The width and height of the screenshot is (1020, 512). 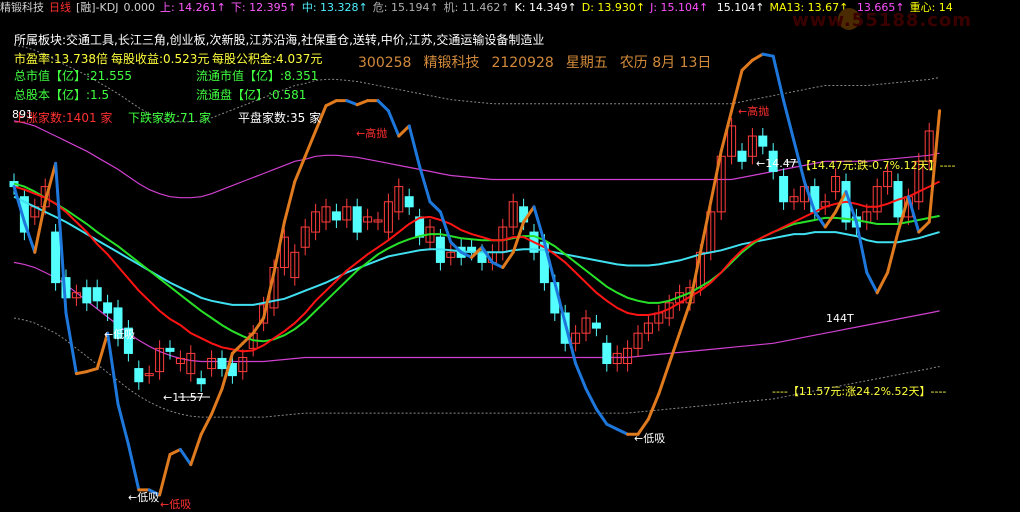 What do you see at coordinates (120, 334) in the screenshot?
I see `buy-signal-1: ←低吸` at bounding box center [120, 334].